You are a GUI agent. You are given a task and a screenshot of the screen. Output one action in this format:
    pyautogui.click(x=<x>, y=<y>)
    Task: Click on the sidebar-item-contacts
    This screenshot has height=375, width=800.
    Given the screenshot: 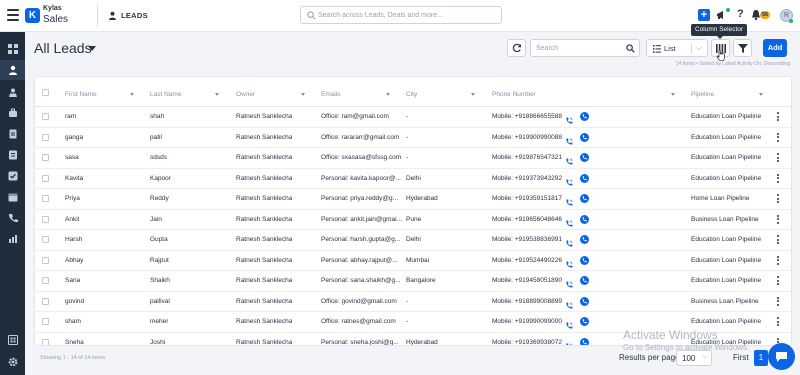 What is the action you would take?
    pyautogui.click(x=12, y=92)
    